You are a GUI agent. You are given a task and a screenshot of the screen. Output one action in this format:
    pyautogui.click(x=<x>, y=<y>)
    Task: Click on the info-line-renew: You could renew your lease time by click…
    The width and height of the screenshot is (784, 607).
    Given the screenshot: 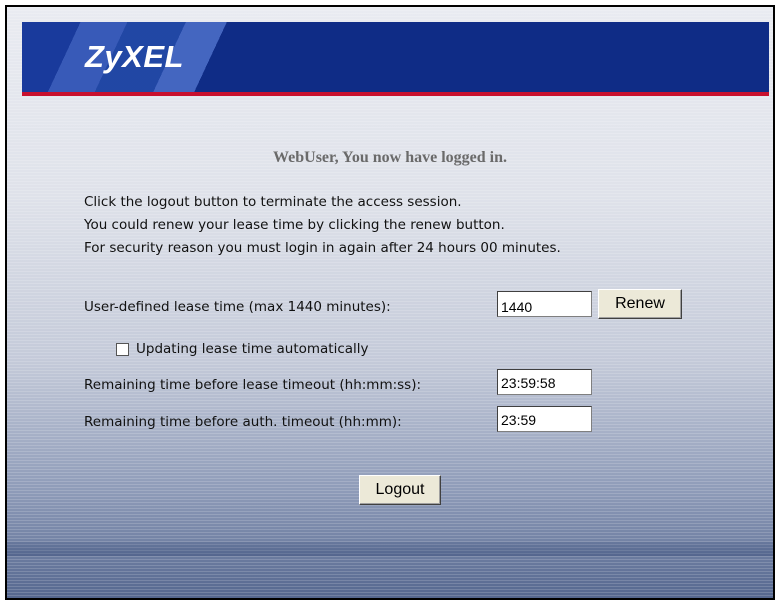 What is the action you would take?
    pyautogui.click(x=294, y=225)
    